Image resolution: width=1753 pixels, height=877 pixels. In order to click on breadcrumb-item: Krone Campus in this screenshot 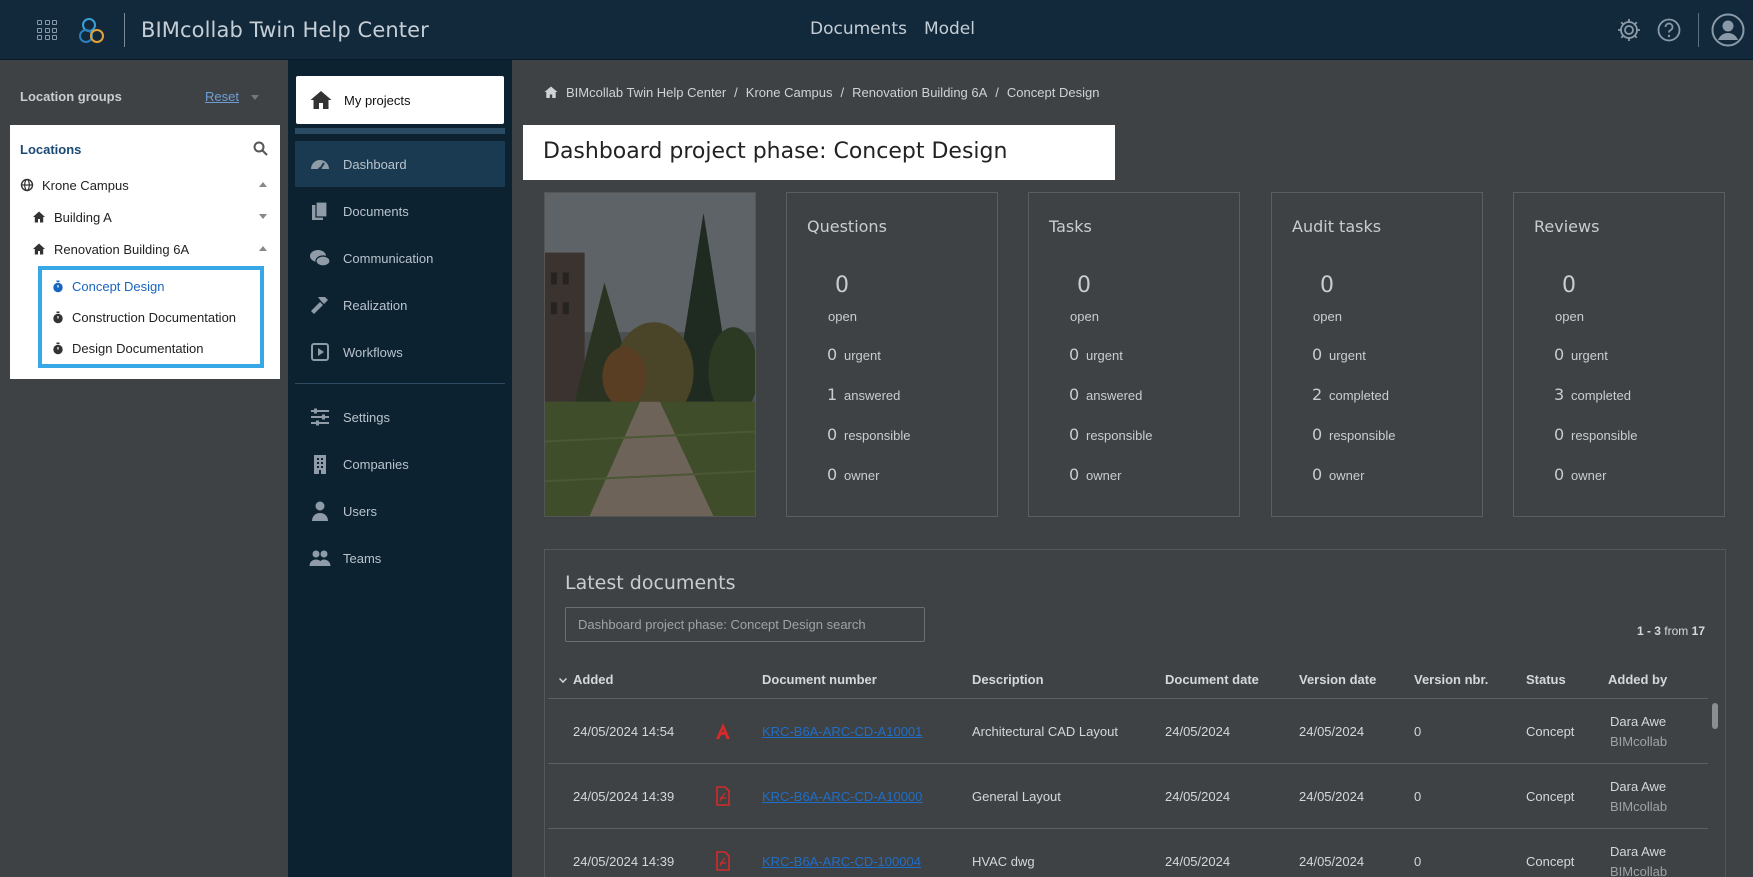, I will do `click(789, 92)`.